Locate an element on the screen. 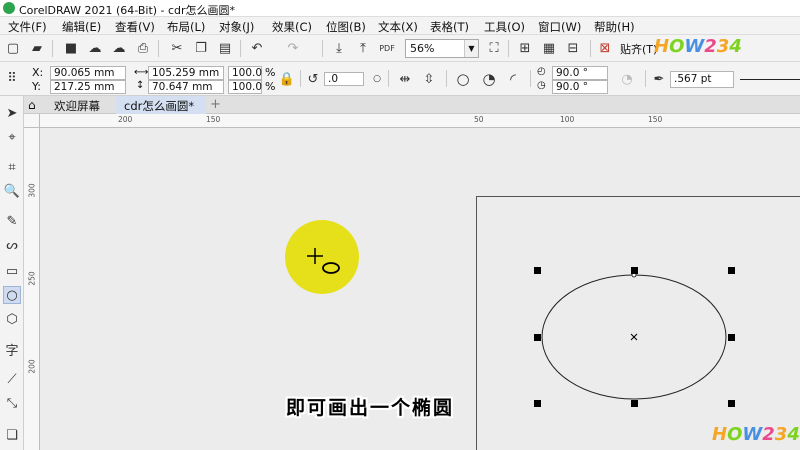 This screenshot has height=450, width=800. ellipse-cursor-icon is located at coordinates (323, 261).